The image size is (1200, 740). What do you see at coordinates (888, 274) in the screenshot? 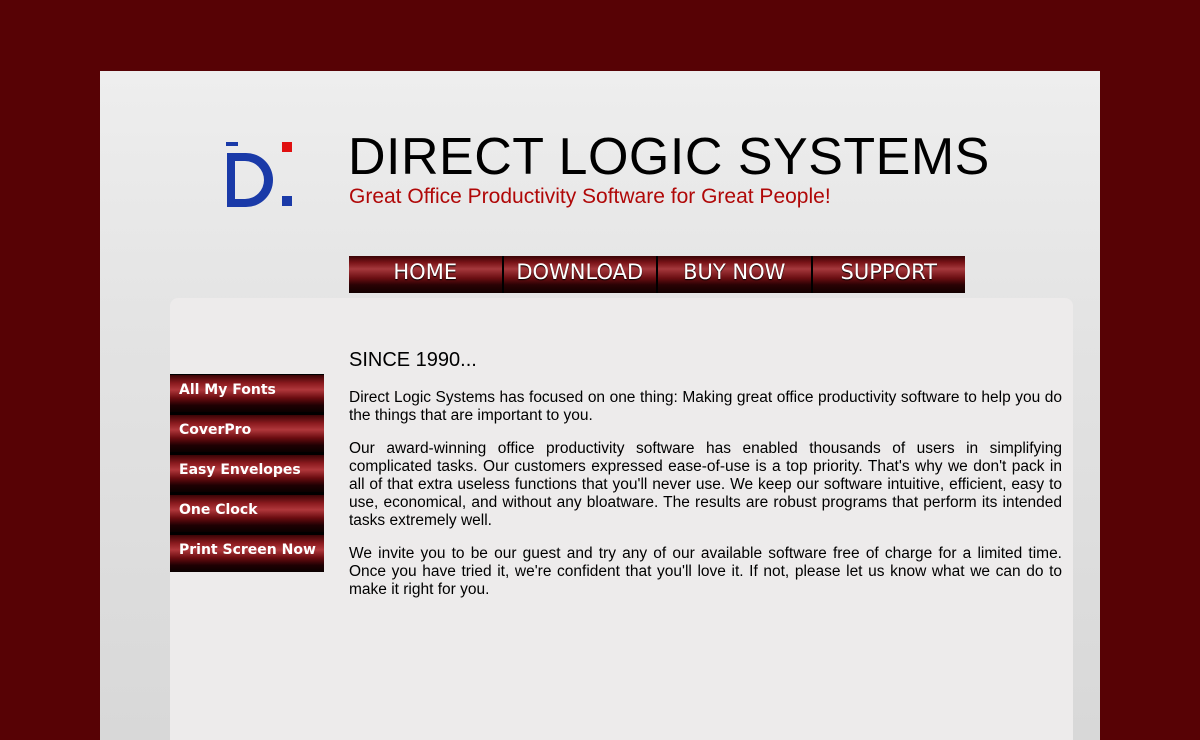
I see `nav-support: SUPPORT` at bounding box center [888, 274].